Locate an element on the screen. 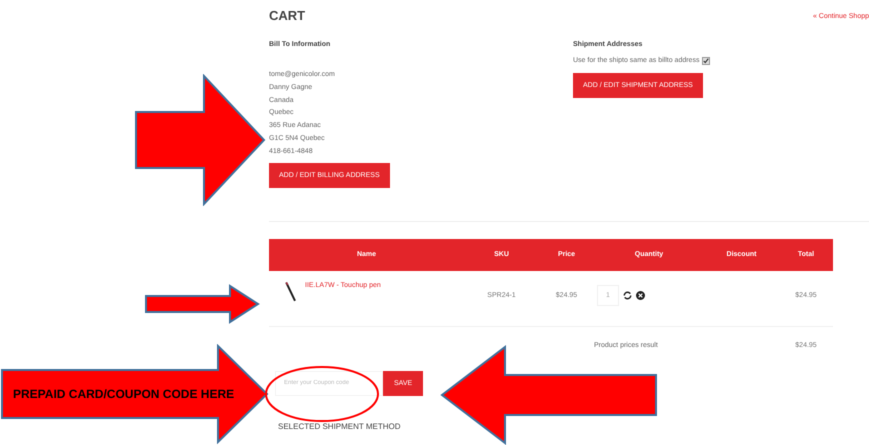 Image resolution: width=869 pixels, height=445 pixels. annotation-label: PREPAID CARD/COUPON CODE HERE is located at coordinates (123, 394).